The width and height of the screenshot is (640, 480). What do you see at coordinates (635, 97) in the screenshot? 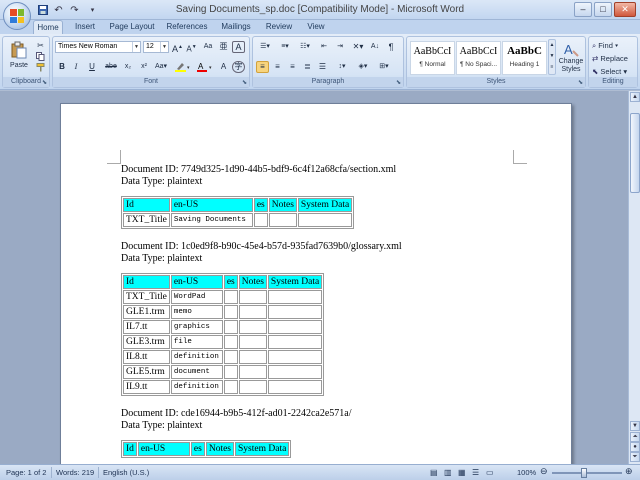
I see `scroll-up-button: ▲` at bounding box center [635, 97].